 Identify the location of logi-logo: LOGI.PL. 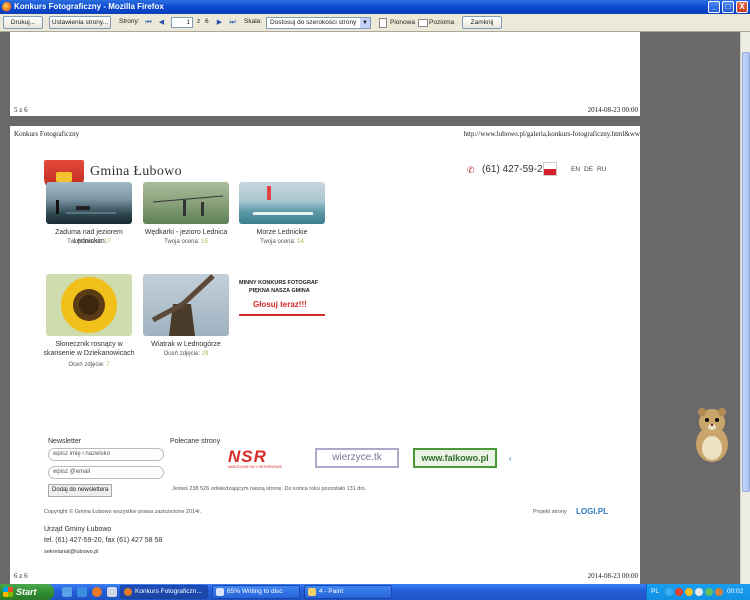
(592, 511).